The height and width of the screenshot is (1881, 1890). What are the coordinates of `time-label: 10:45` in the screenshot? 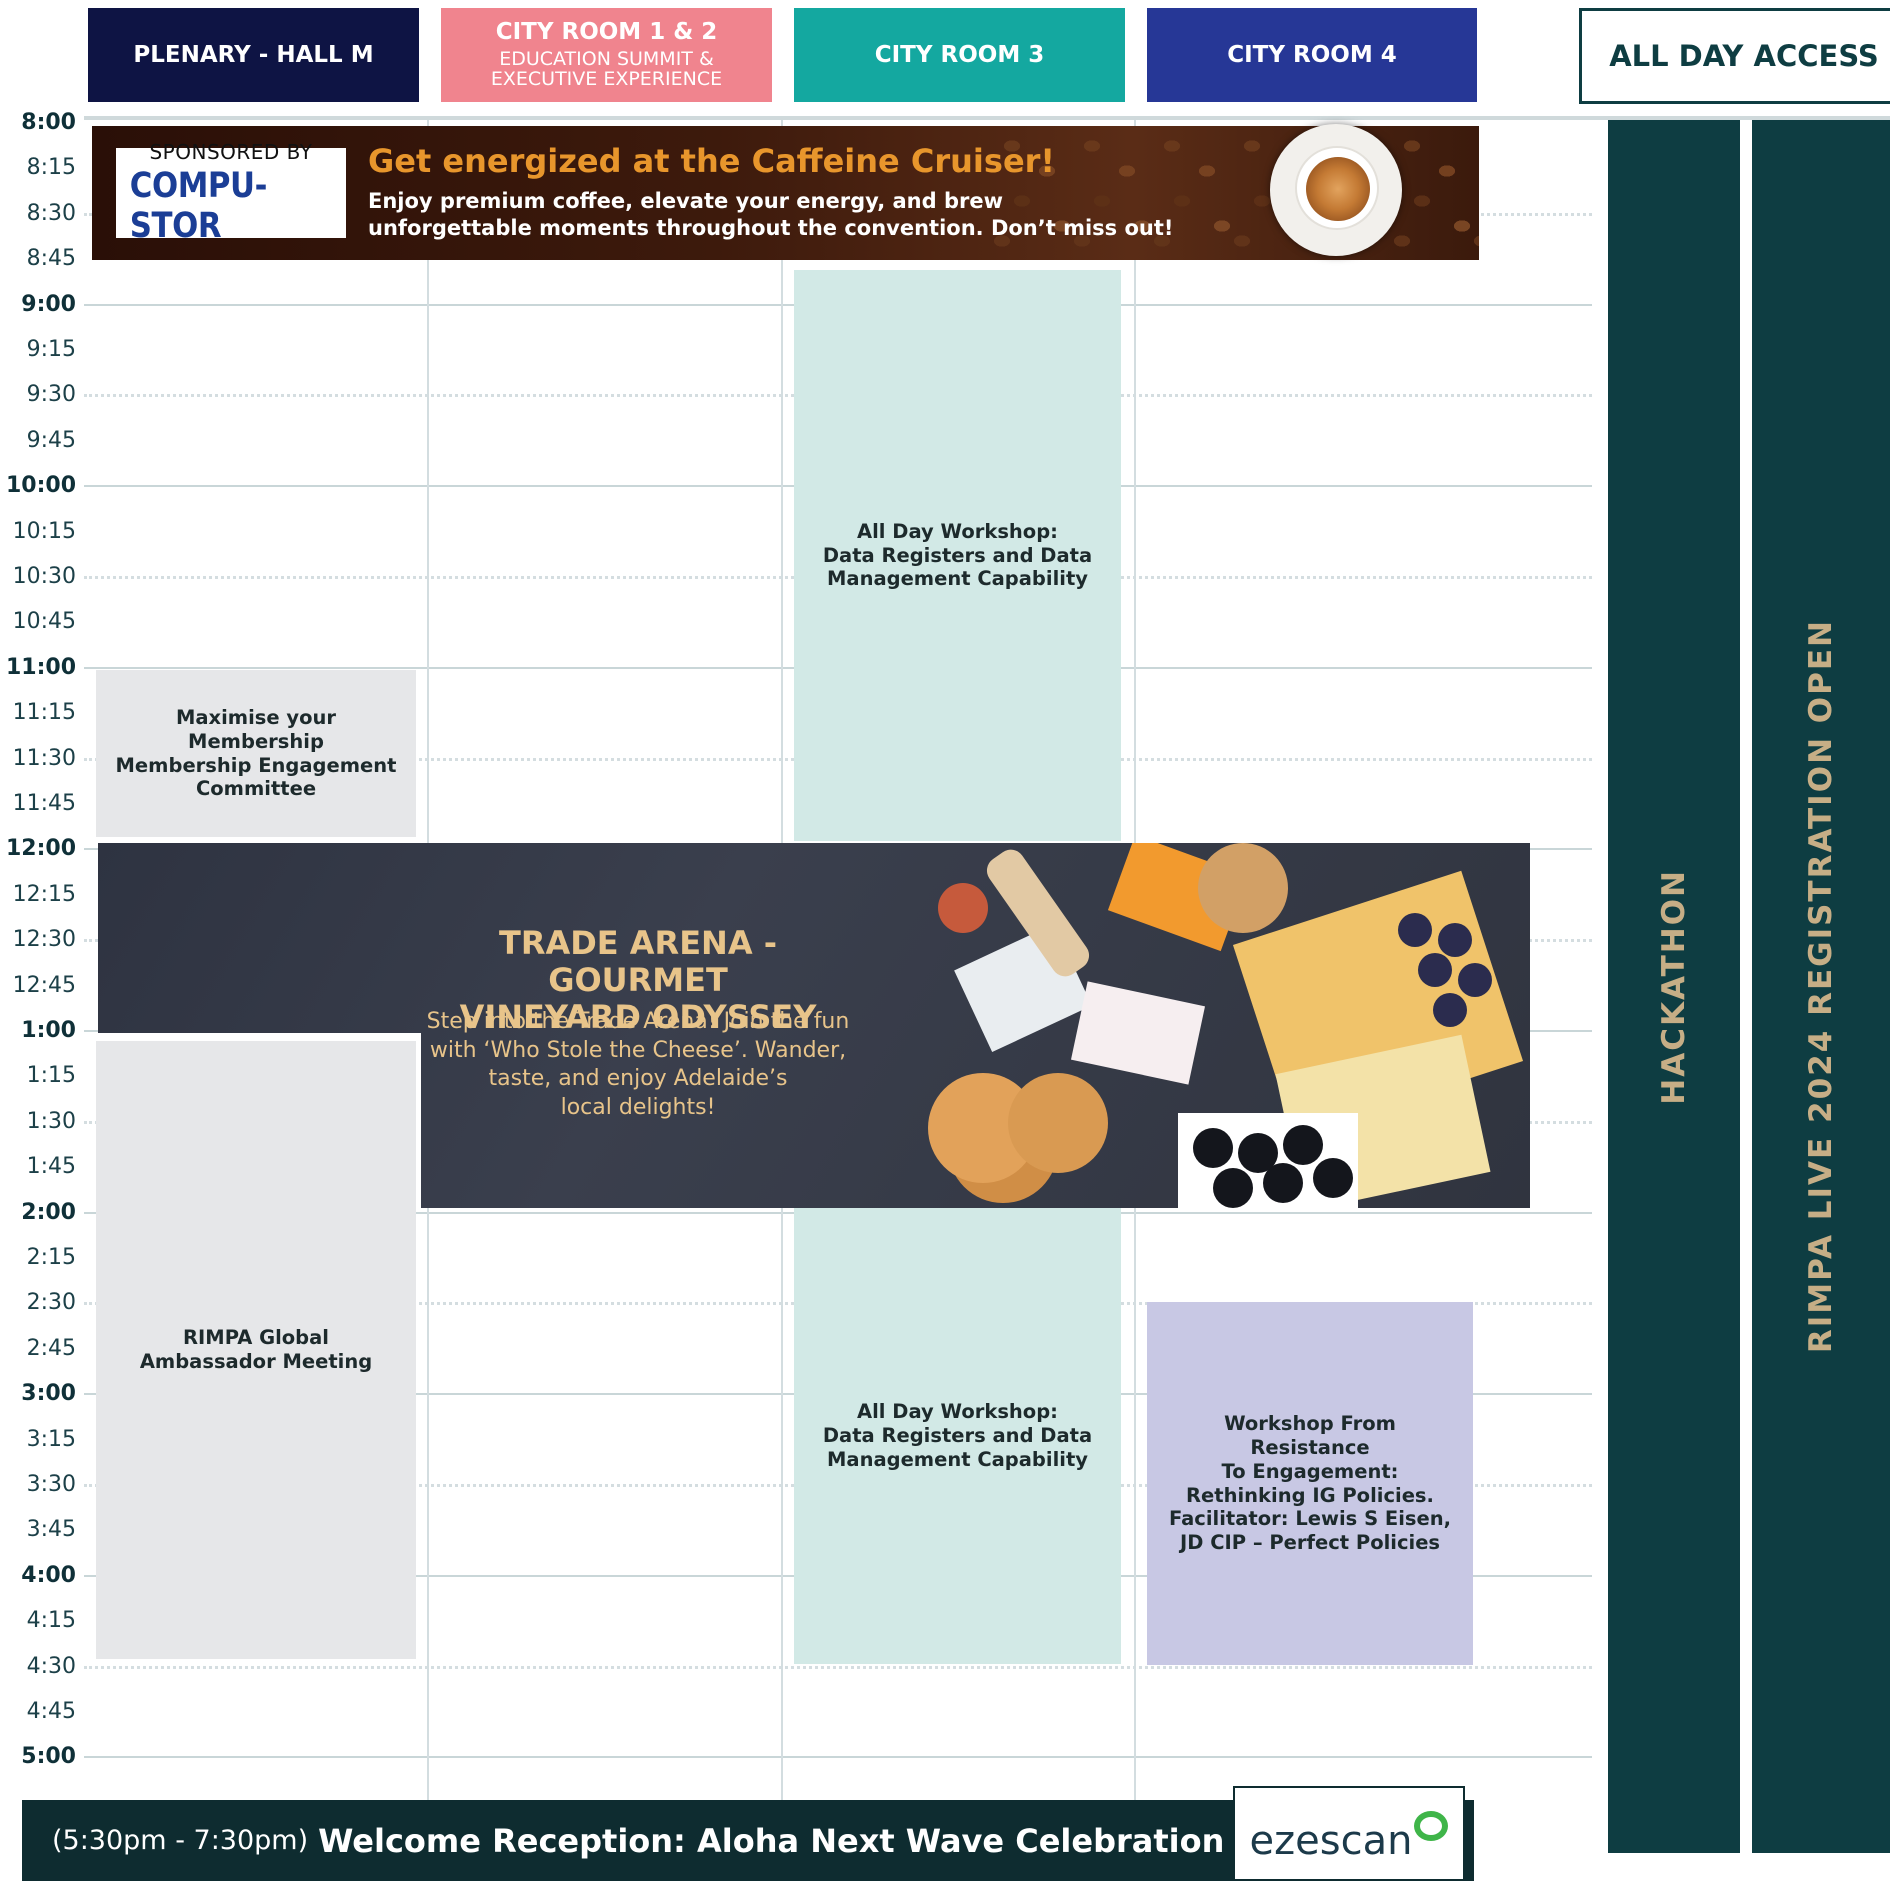 It's located at (44, 622).